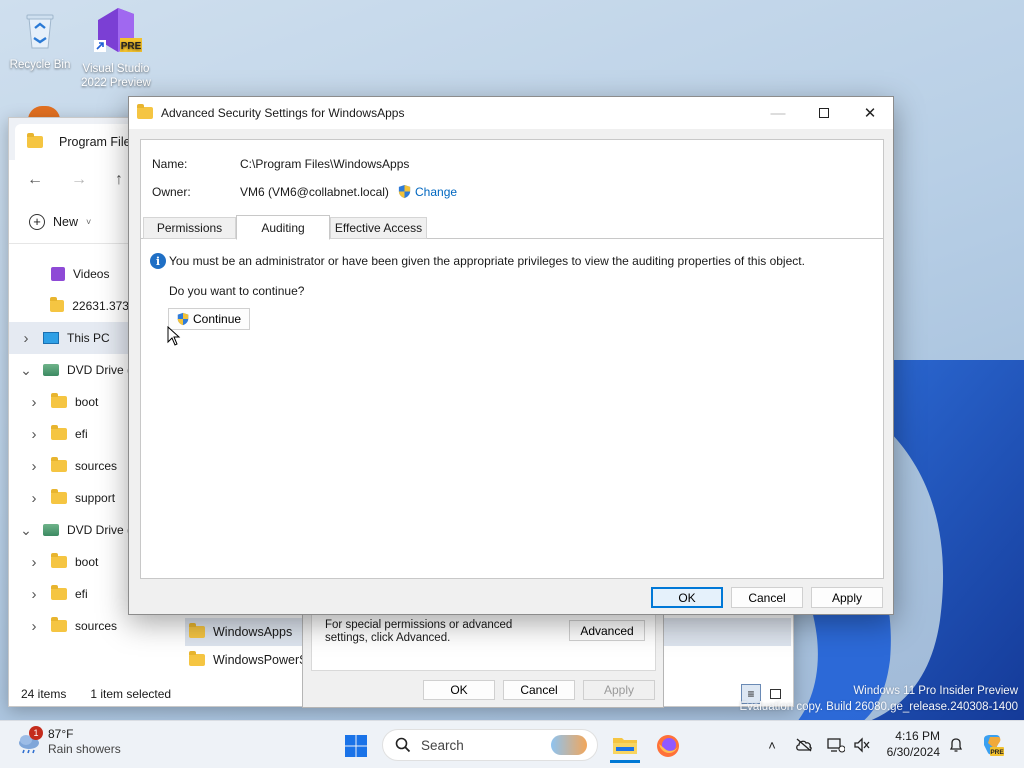  I want to click on close-icon: ✕, so click(870, 113).